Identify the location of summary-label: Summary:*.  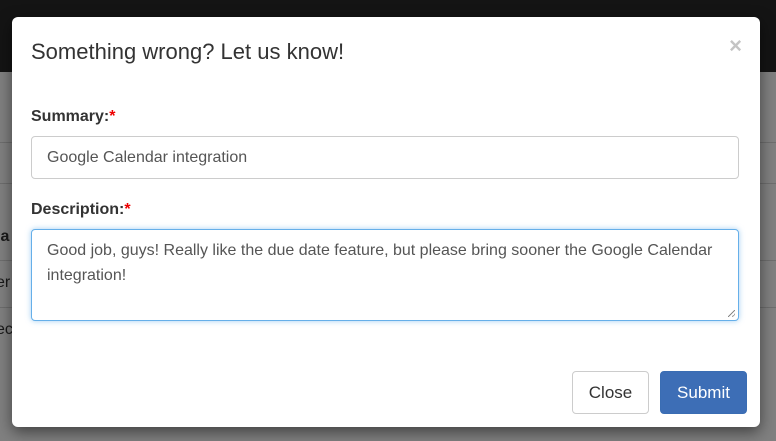
(73, 117).